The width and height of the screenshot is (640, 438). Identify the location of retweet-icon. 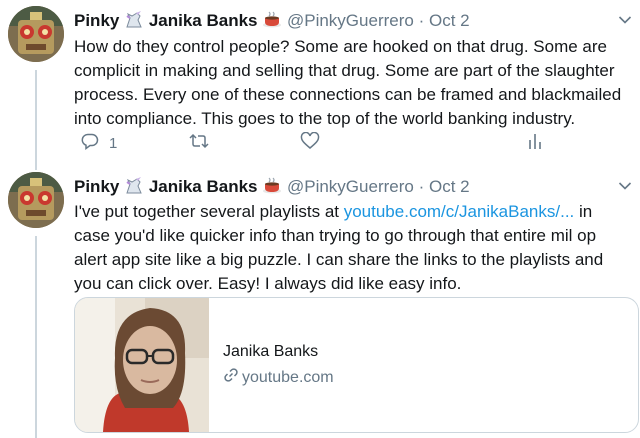
(199, 143).